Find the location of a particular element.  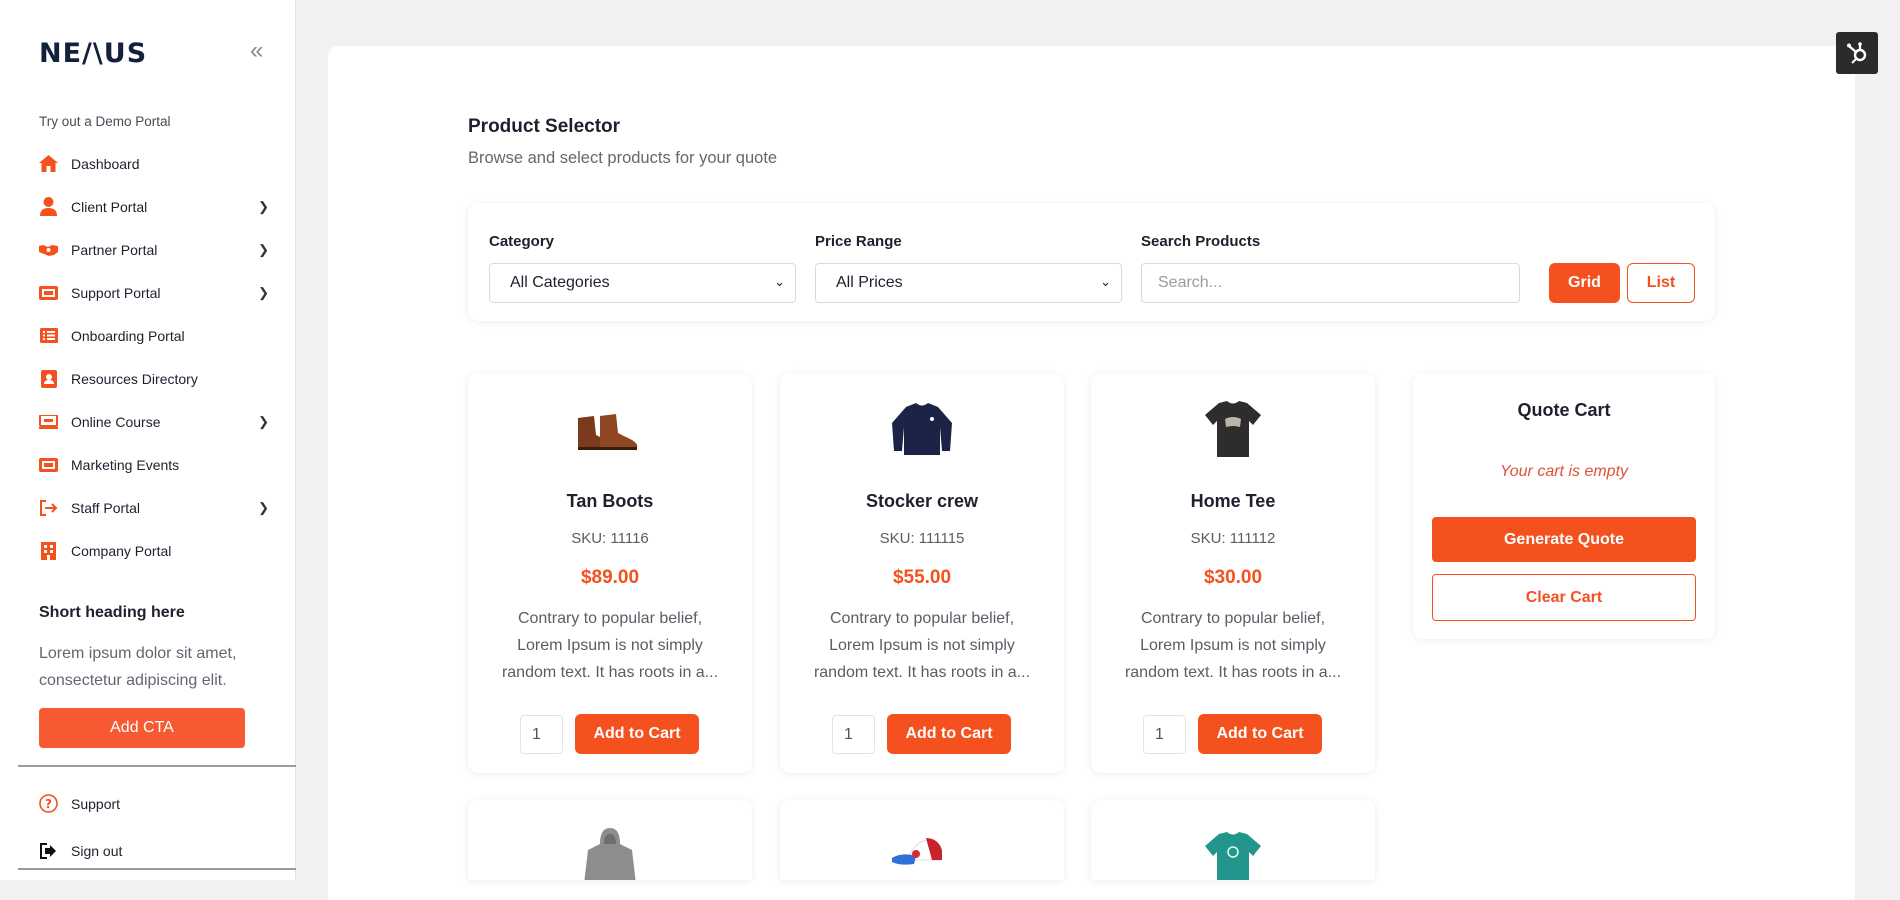

nexus-logo: NE/\US is located at coordinates (93, 53).